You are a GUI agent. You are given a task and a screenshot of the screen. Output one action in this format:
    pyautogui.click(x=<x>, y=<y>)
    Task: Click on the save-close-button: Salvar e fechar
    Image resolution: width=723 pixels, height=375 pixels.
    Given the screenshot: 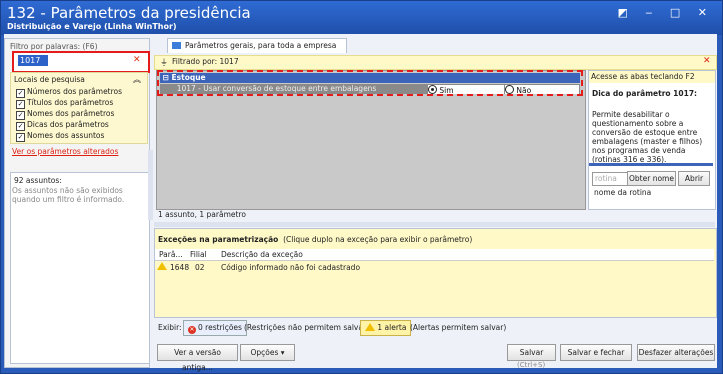 What is the action you would take?
    pyautogui.click(x=596, y=352)
    